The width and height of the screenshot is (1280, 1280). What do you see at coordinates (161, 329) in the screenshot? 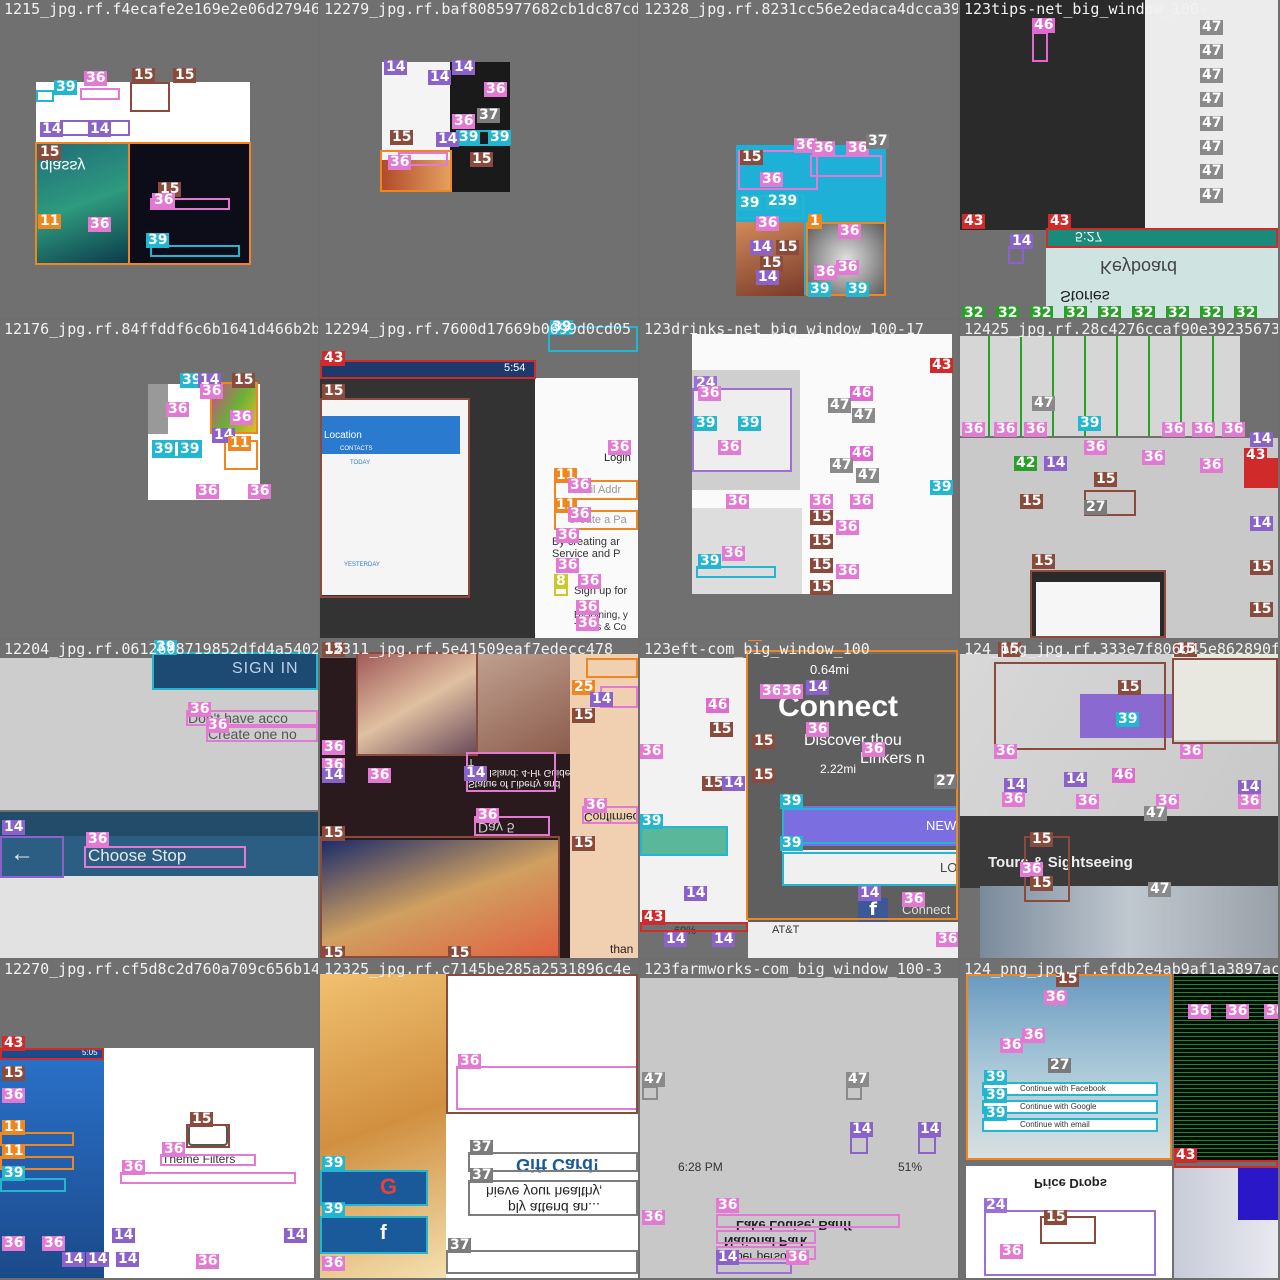
I see `tile-title: 12176_jpg.rf.84ffddf6c6b1641d466b2b9` at bounding box center [161, 329].